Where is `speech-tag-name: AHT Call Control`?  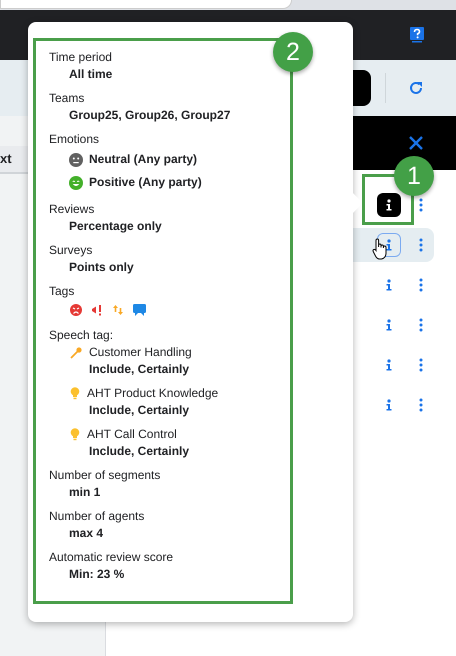
speech-tag-name: AHT Call Control is located at coordinates (132, 434).